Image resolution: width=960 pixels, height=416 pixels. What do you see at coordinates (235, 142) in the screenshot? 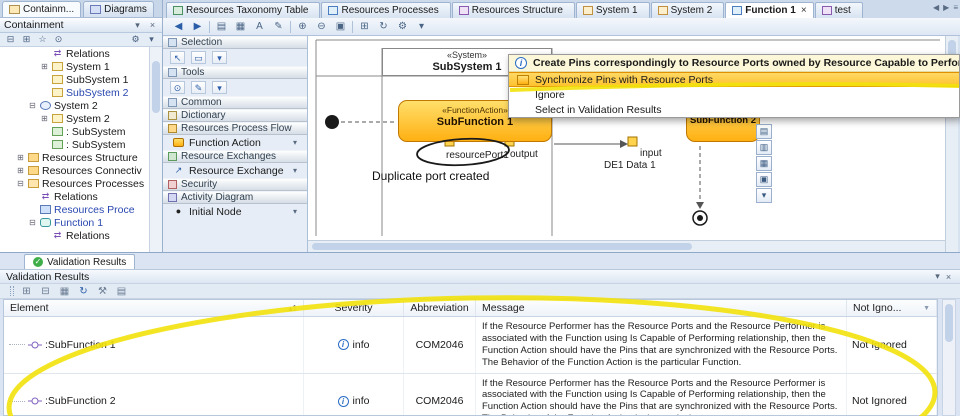
I see `palette-item-function-action: Function Action ▾` at bounding box center [235, 142].